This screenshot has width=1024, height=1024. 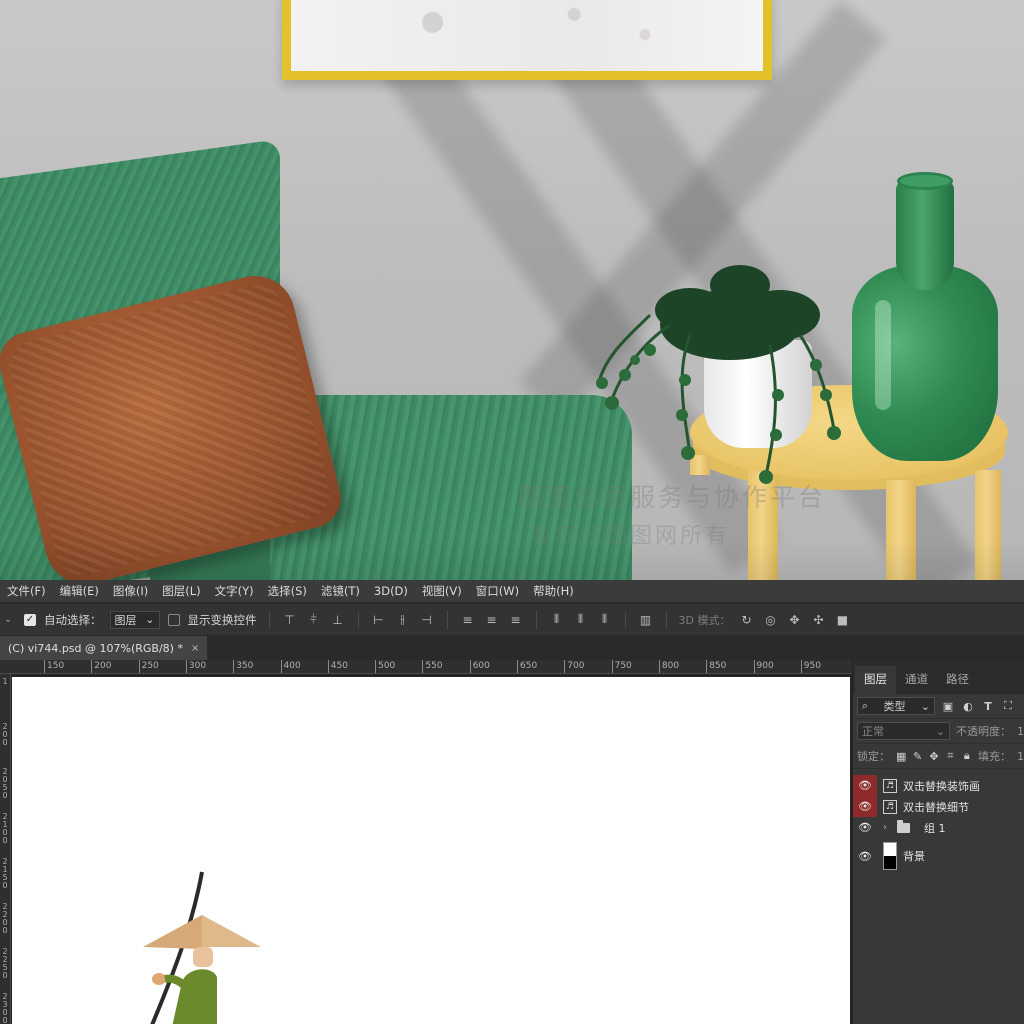 I want to click on lock-all-icon: 🔒︎, so click(x=967, y=756).